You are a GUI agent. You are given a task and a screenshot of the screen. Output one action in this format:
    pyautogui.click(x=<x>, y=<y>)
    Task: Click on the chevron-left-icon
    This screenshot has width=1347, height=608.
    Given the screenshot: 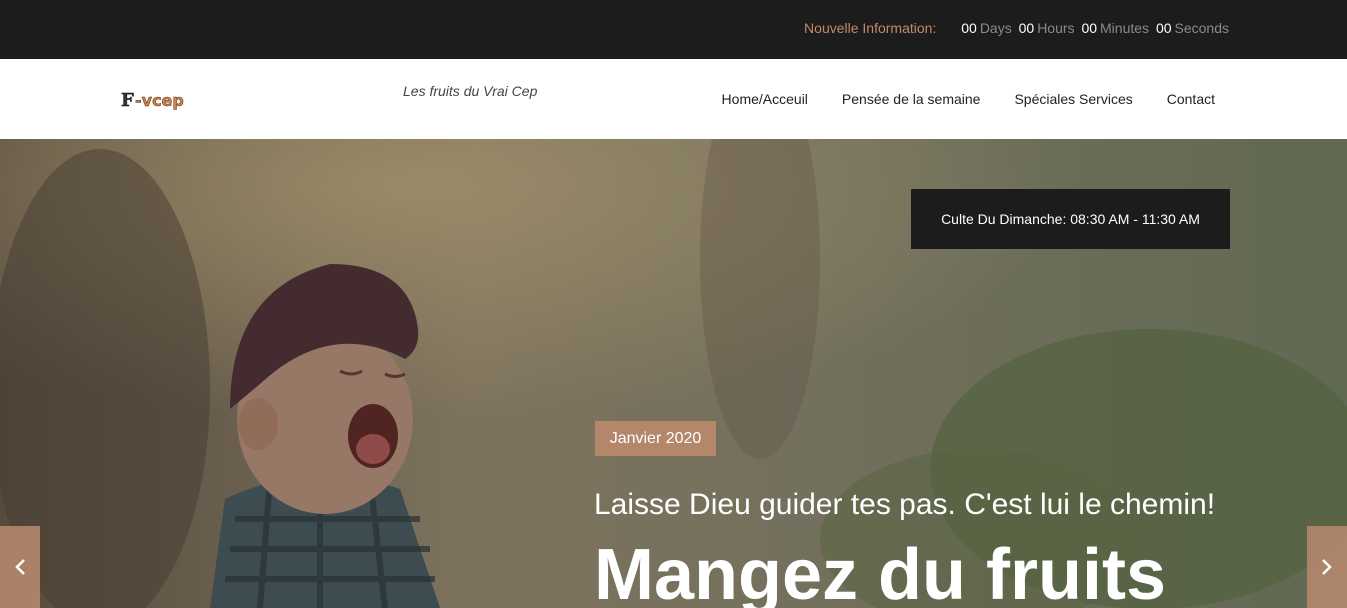 What is the action you would take?
    pyautogui.click(x=20, y=567)
    